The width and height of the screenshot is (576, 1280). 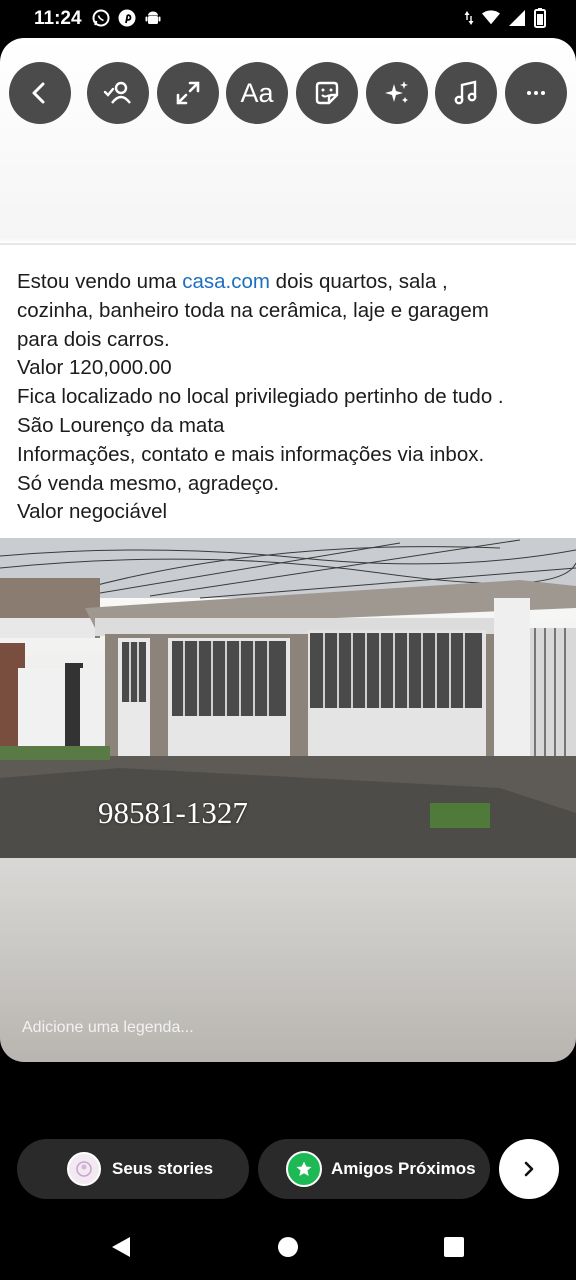 I want to click on home-circle-icon, so click(x=288, y=1247).